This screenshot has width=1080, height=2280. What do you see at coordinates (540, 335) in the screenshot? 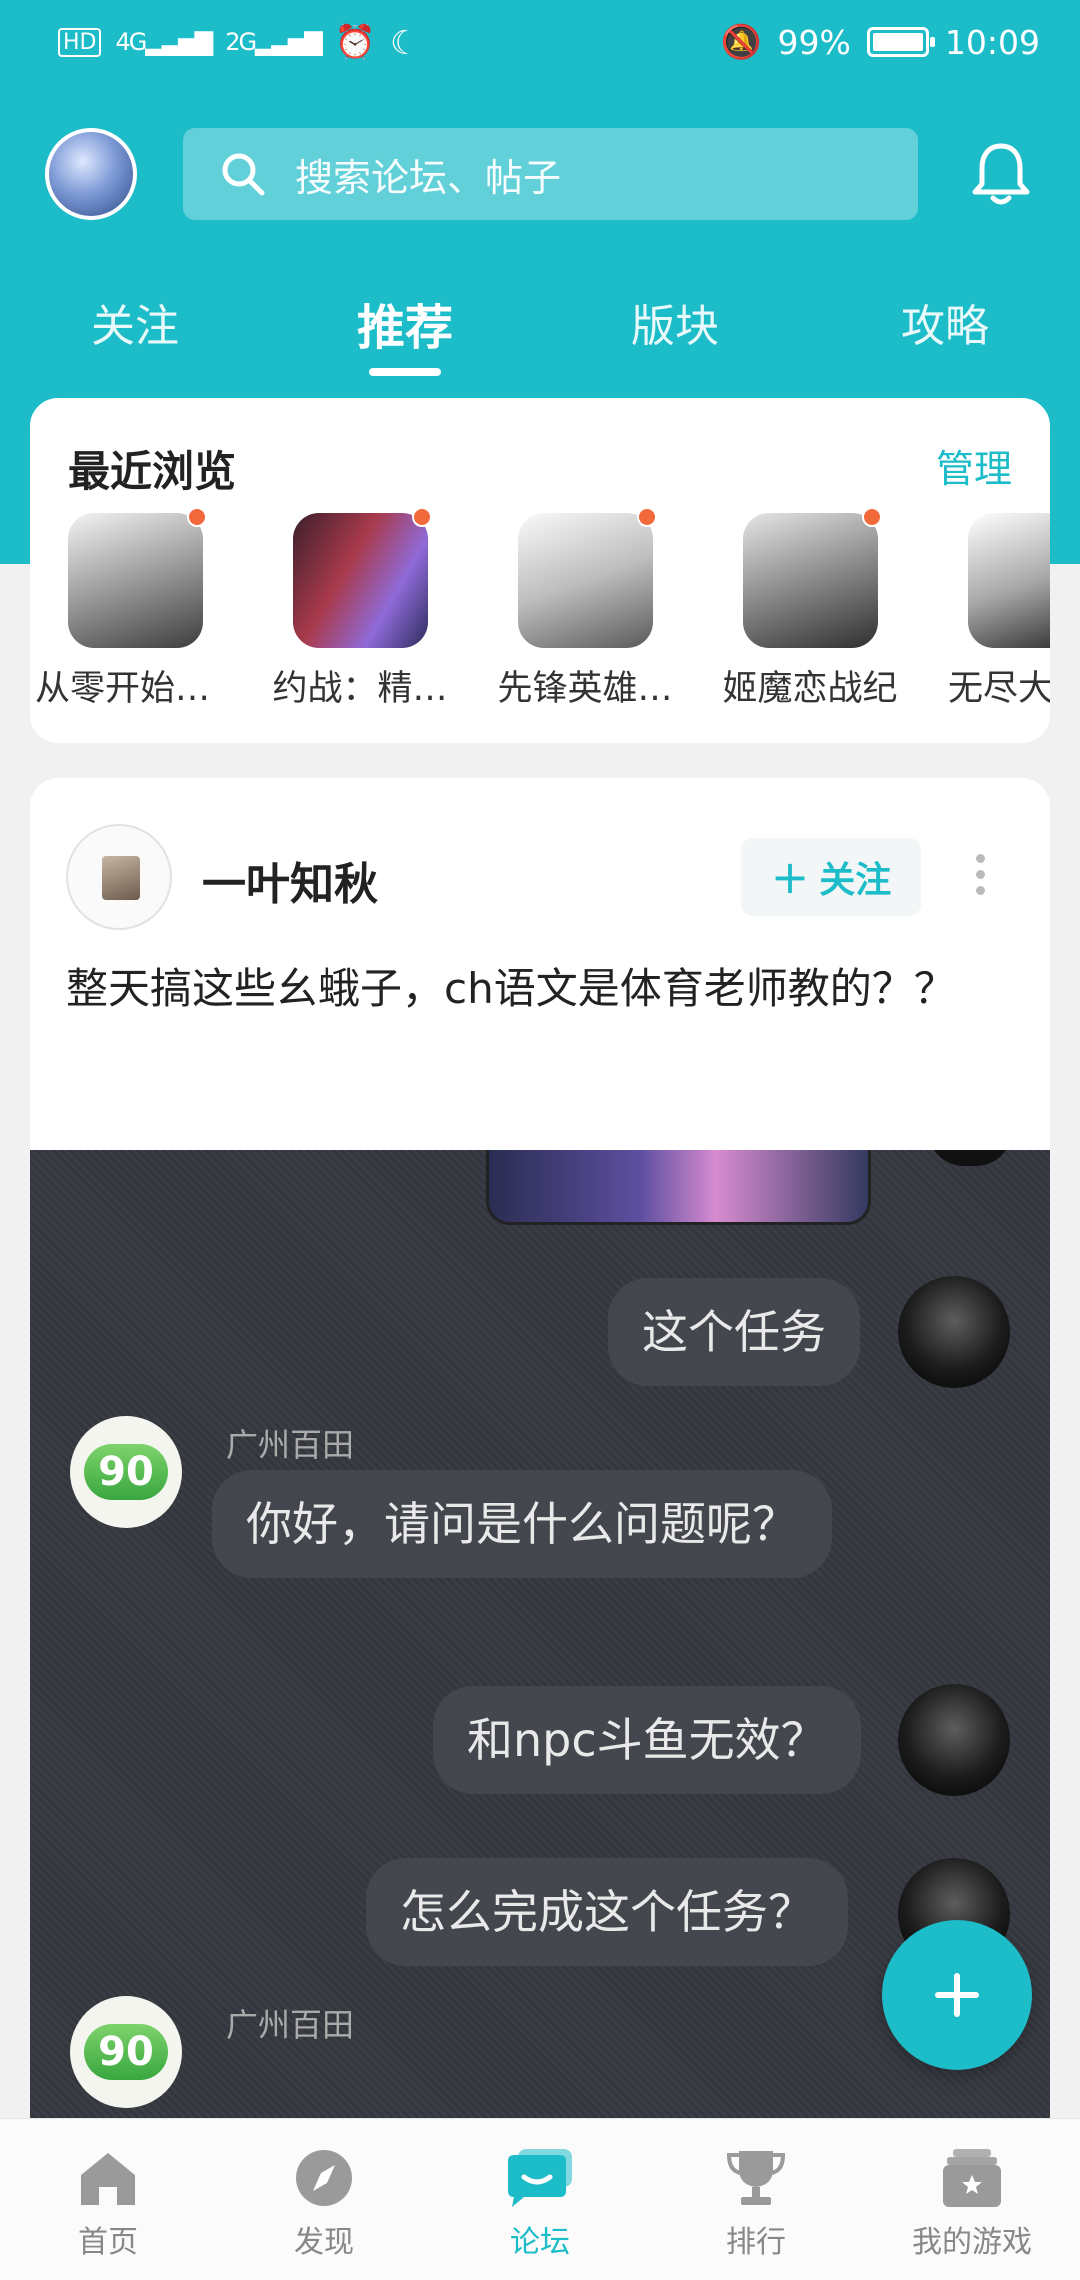
I see `top-tabs: 关注 推荐 版块 攻略` at bounding box center [540, 335].